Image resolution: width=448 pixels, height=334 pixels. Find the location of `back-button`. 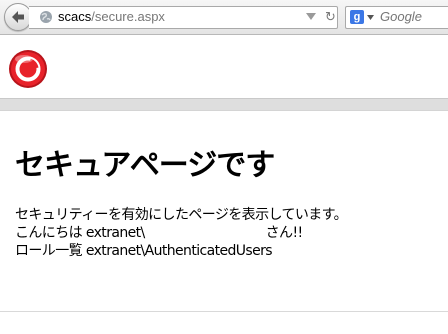

back-button is located at coordinates (18, 17).